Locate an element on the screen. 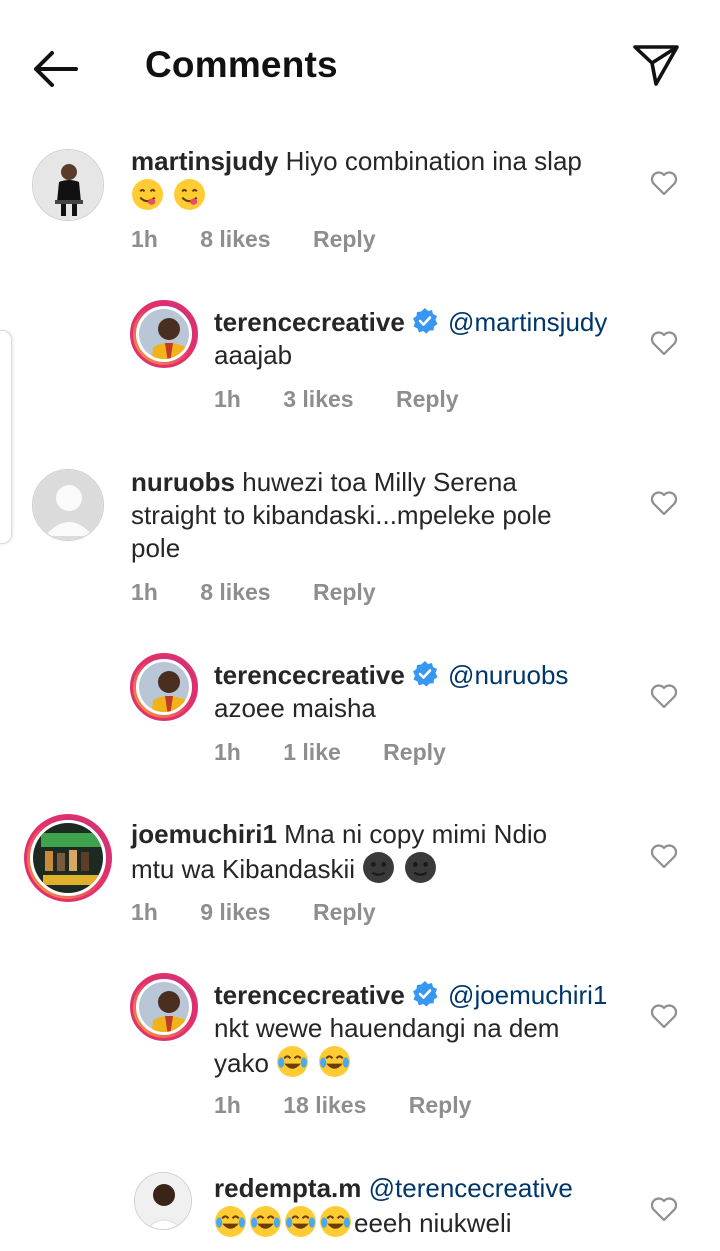  comment-text: martinsjudy Hiyo combination ina slap is located at coordinates (381, 179).